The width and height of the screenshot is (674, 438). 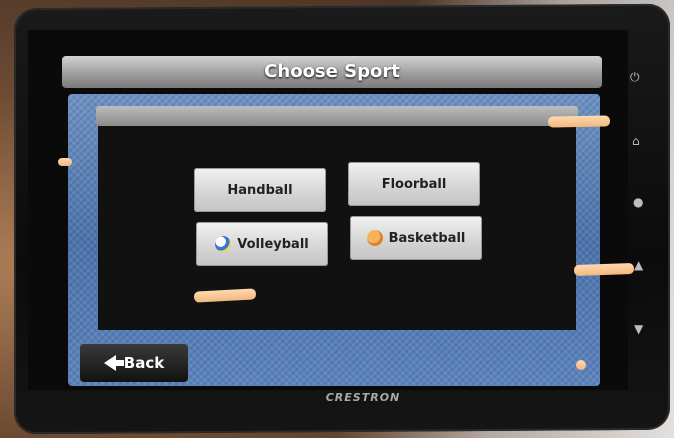 I want to click on basketball-label: Basketball, so click(x=427, y=238).